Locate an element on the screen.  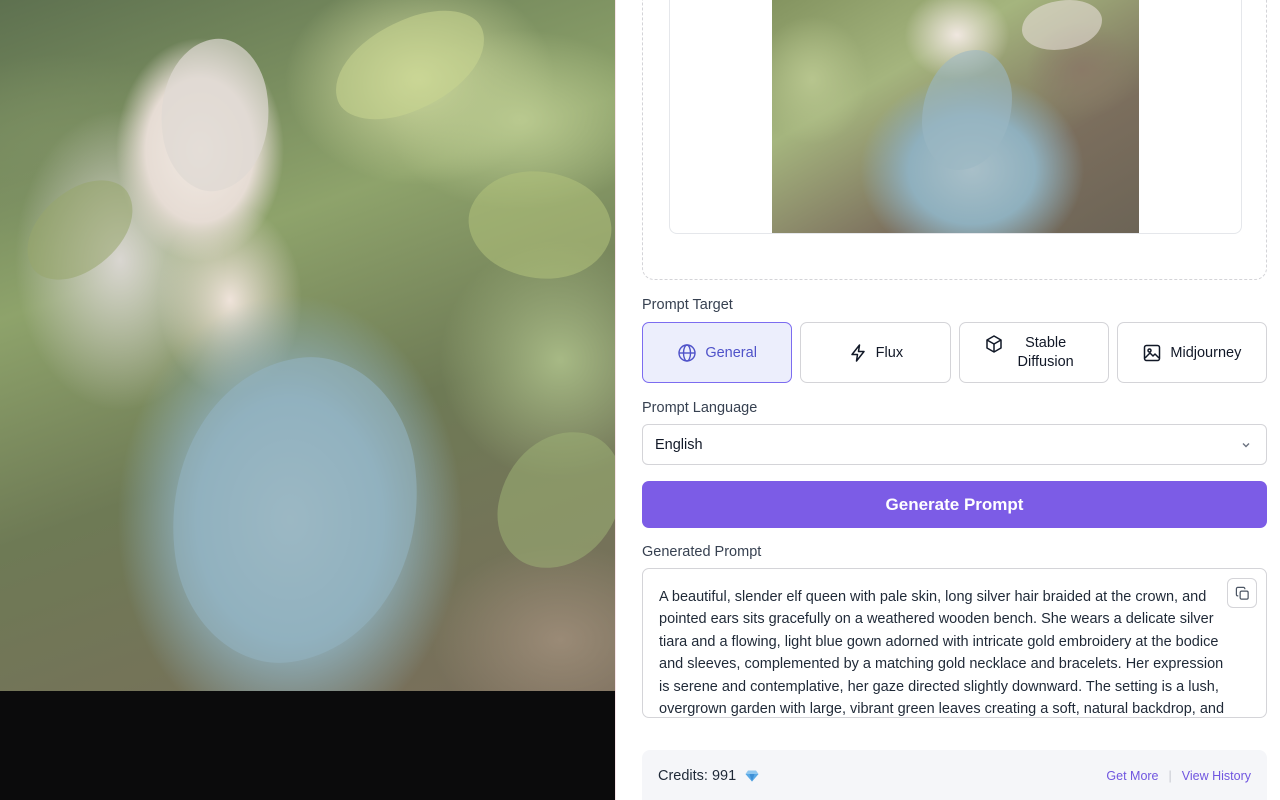
prompt-target-group: General Flux Stable Diffusion Midjourney is located at coordinates (954, 352).